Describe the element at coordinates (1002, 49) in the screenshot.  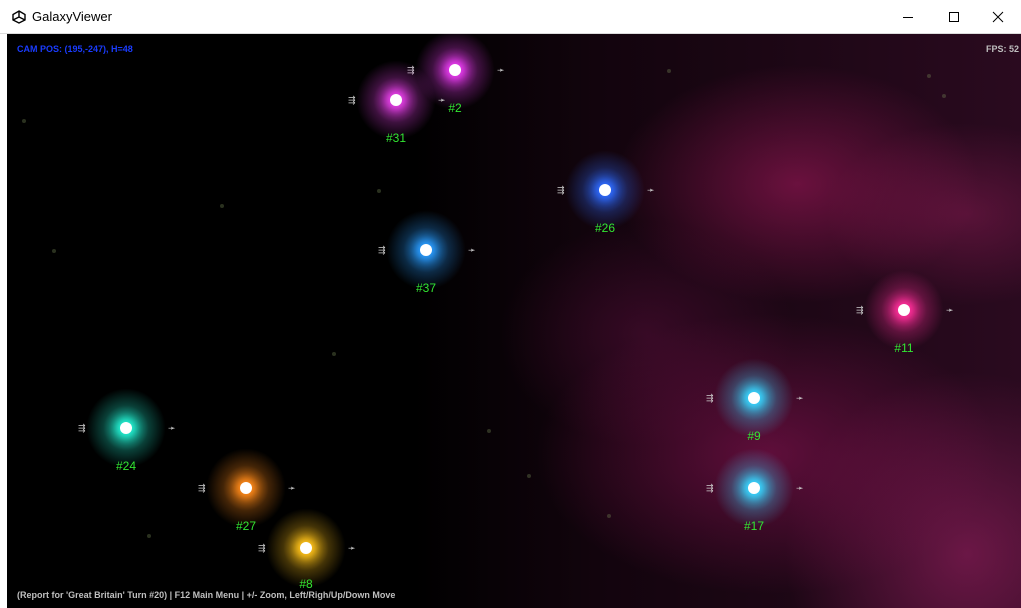
I see `fps-counter: FPS: 52` at that location.